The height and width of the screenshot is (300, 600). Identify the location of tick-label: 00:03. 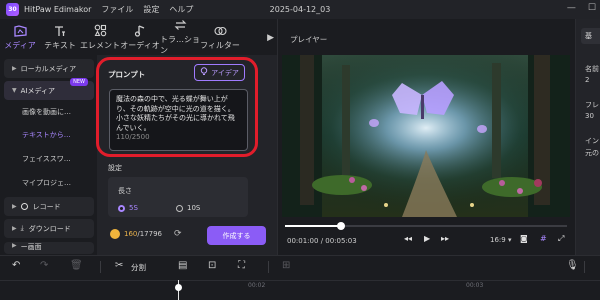
(475, 285).